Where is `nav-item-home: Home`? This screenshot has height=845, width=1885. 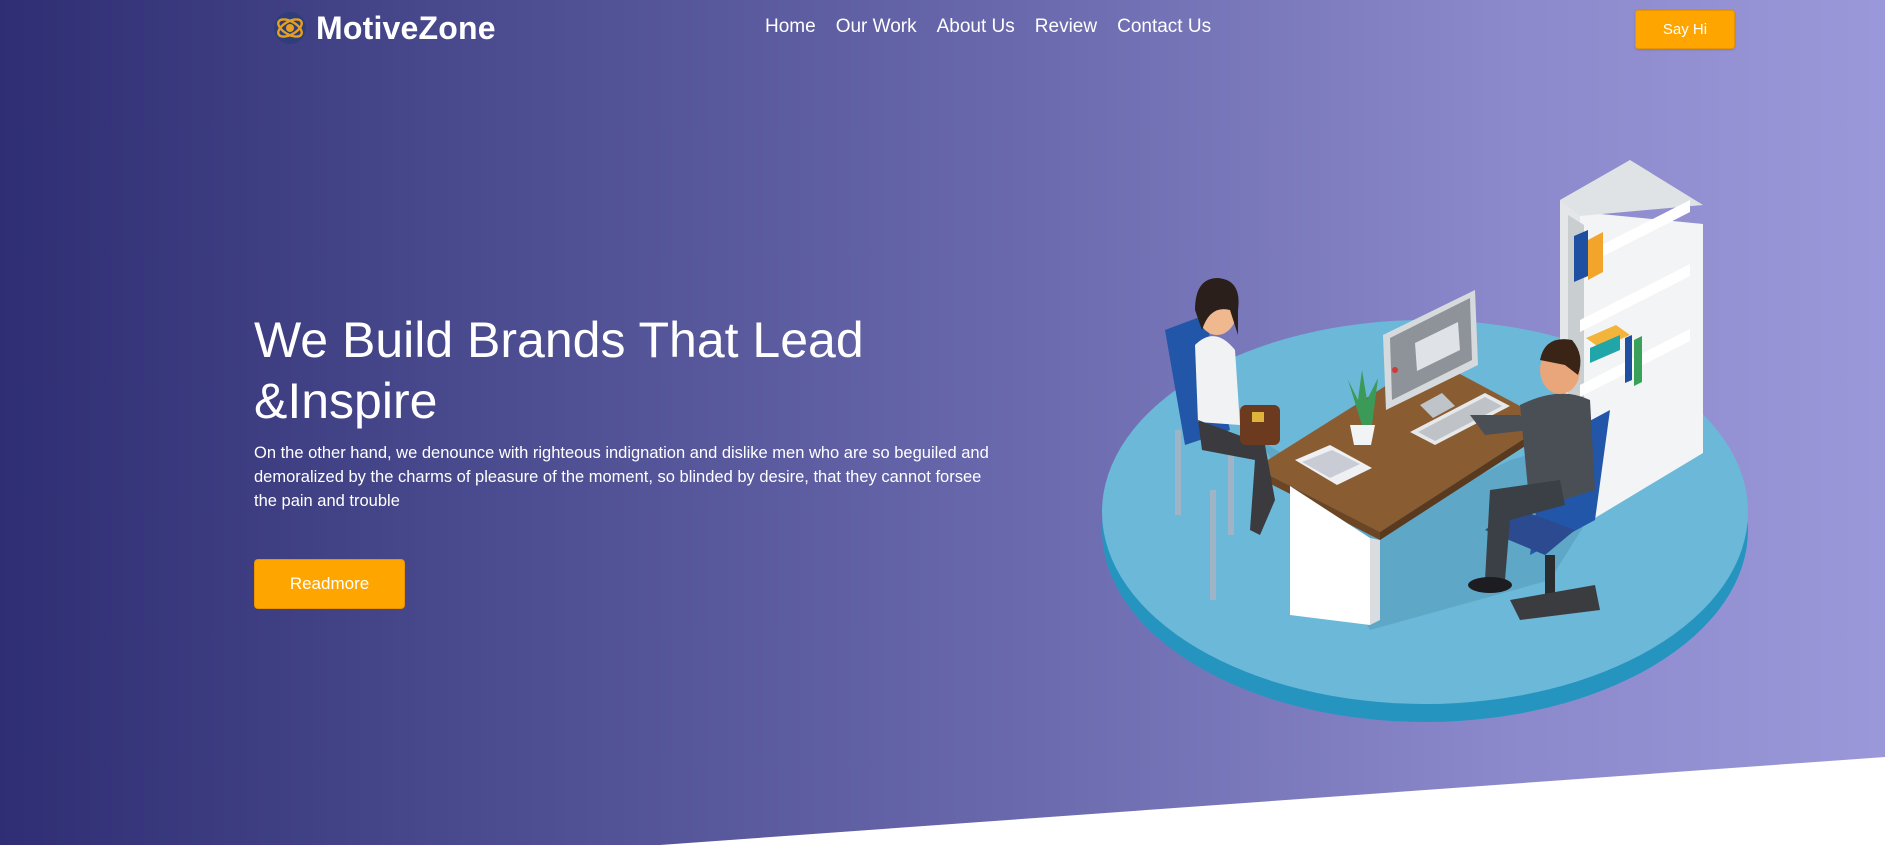
nav-item-home: Home is located at coordinates (790, 27).